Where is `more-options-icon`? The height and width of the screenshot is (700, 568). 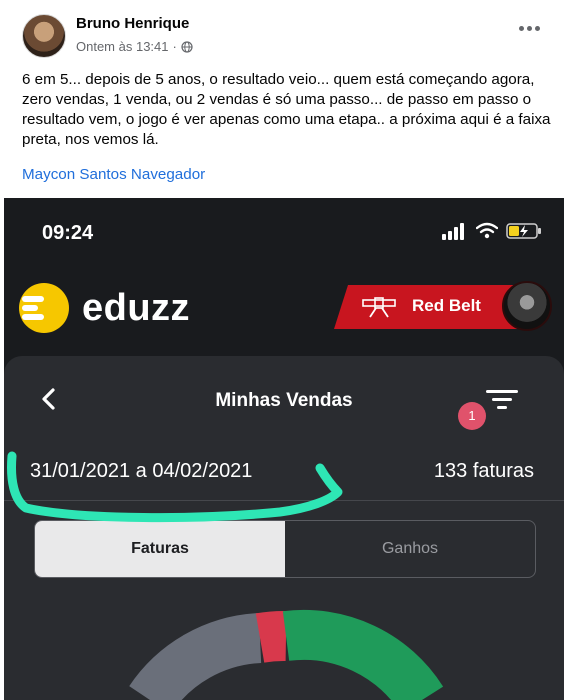
more-options-icon is located at coordinates (529, 28).